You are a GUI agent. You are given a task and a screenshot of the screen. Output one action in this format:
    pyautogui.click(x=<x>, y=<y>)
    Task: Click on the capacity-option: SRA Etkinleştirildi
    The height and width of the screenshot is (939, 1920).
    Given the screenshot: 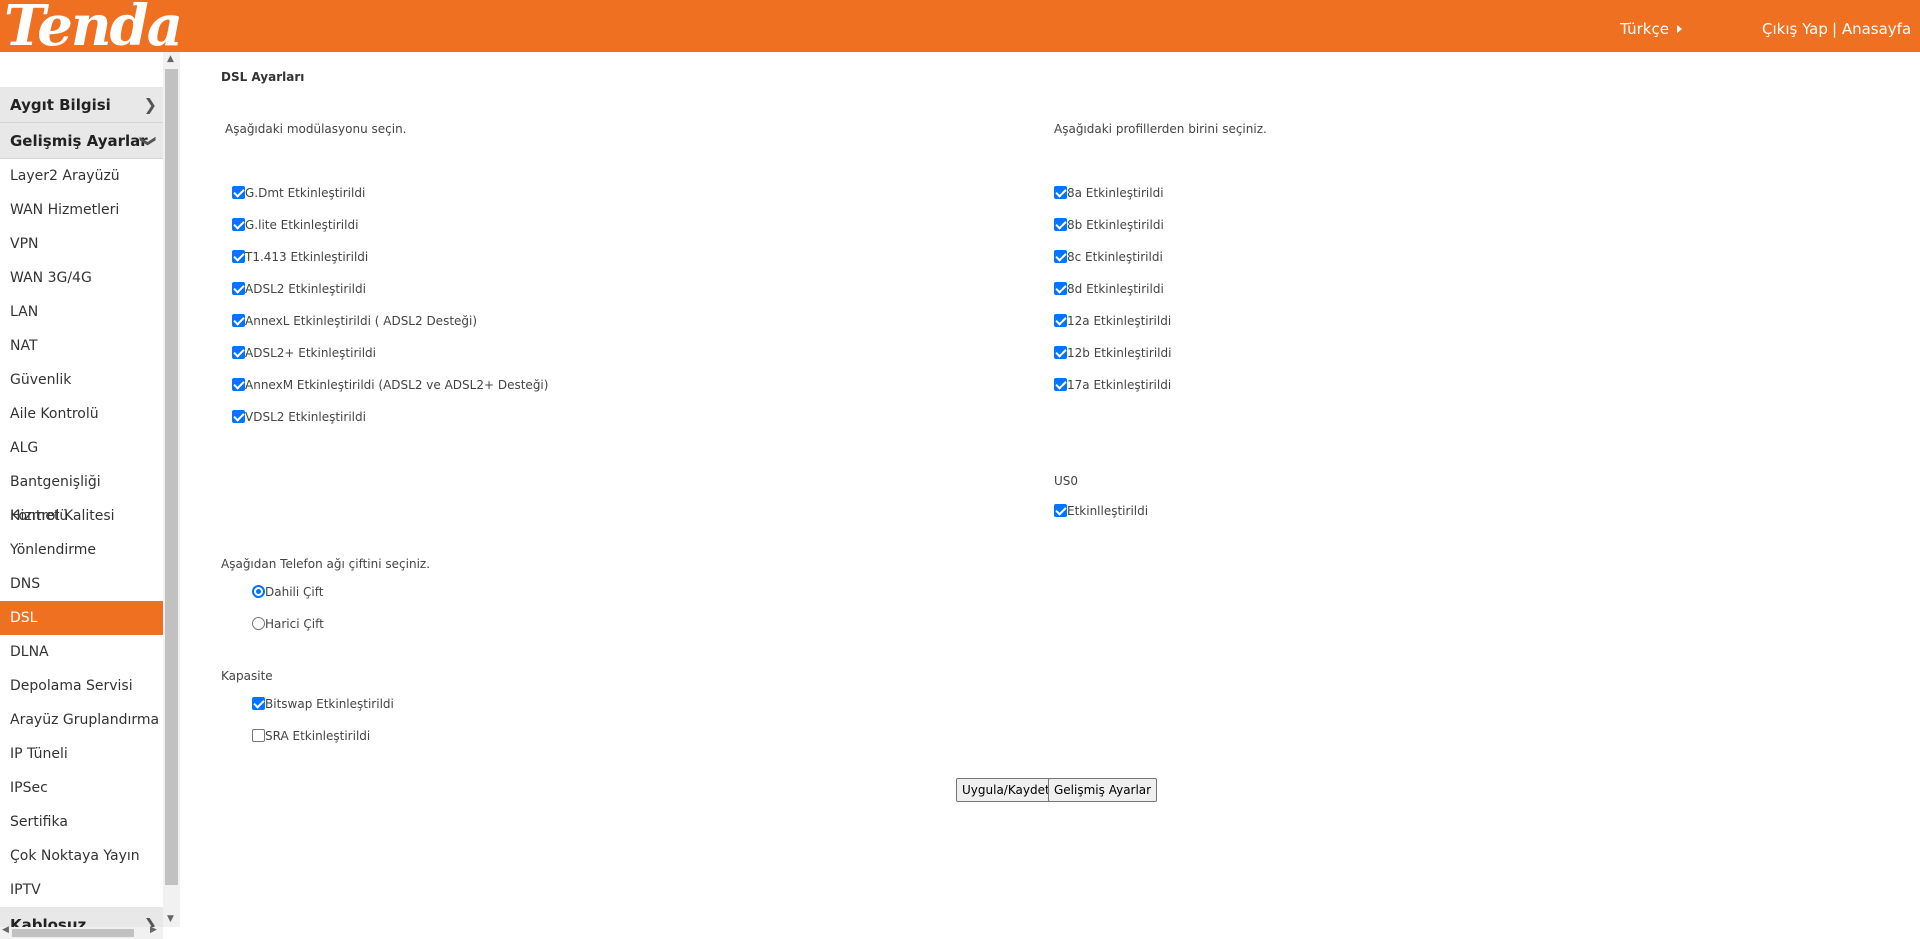 What is the action you would take?
    pyautogui.click(x=311, y=736)
    